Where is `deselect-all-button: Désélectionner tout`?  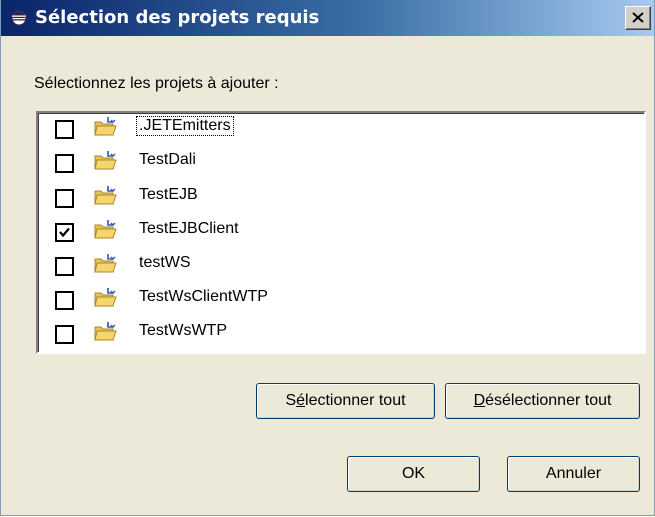 deselect-all-button: Désélectionner tout is located at coordinates (542, 401).